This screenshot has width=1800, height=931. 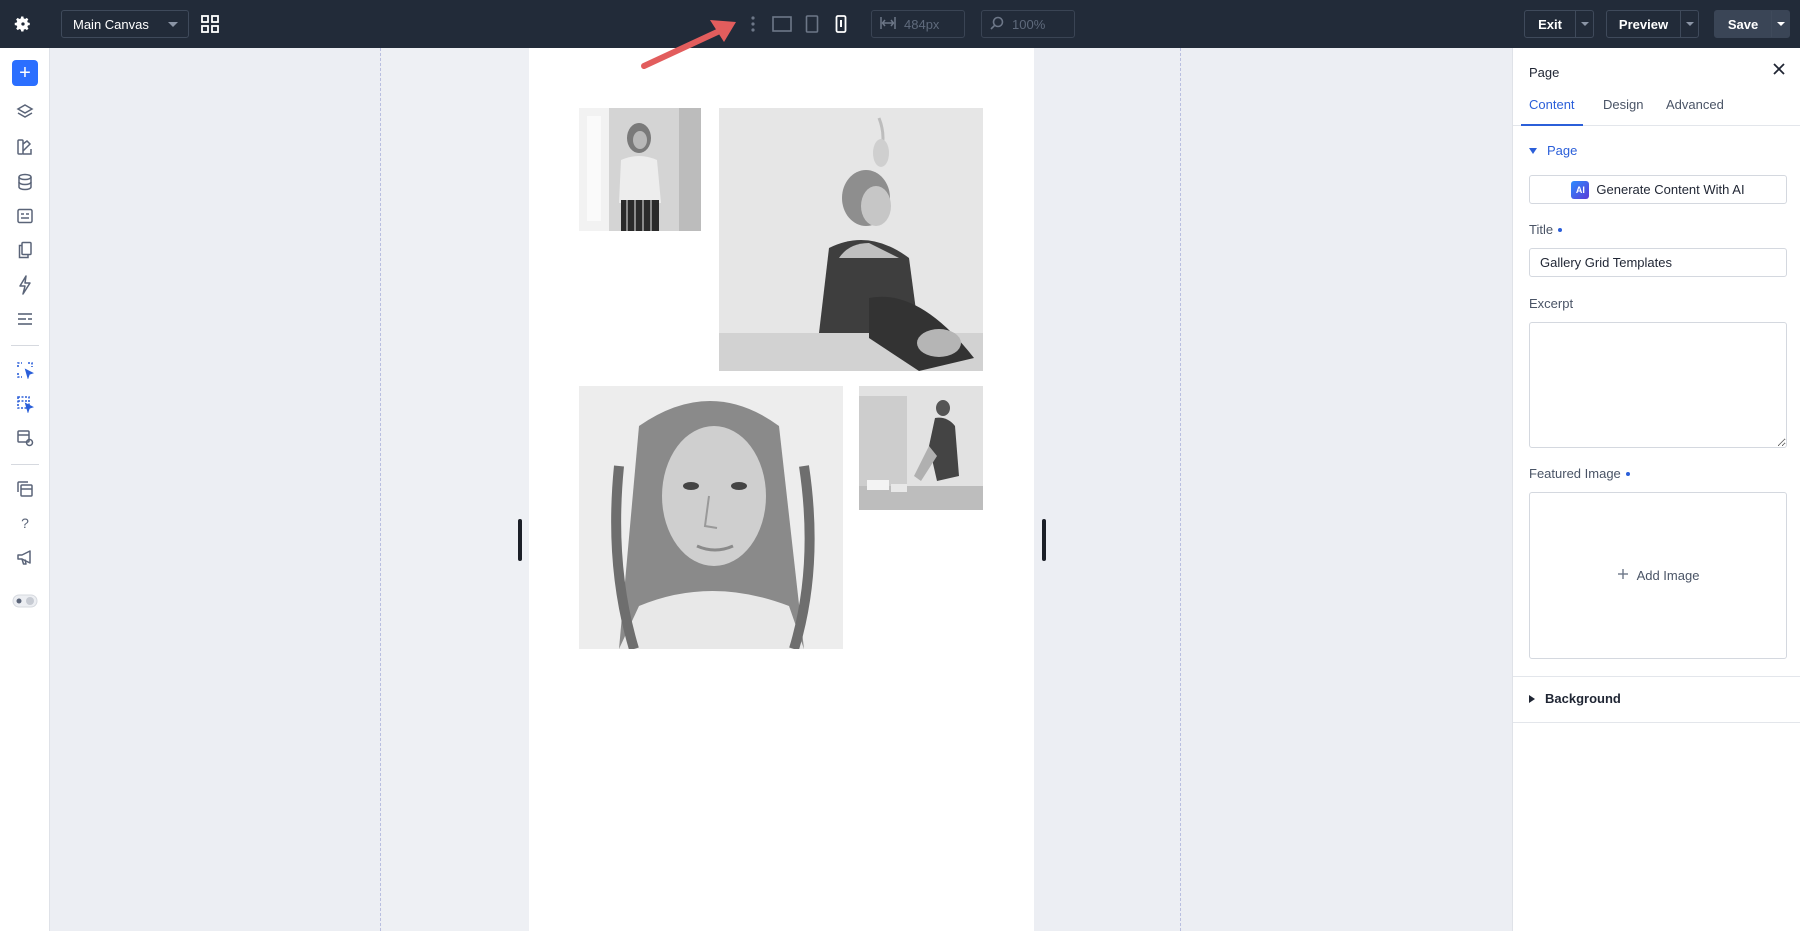 What do you see at coordinates (782, 24) in the screenshot?
I see `desktop-icon` at bounding box center [782, 24].